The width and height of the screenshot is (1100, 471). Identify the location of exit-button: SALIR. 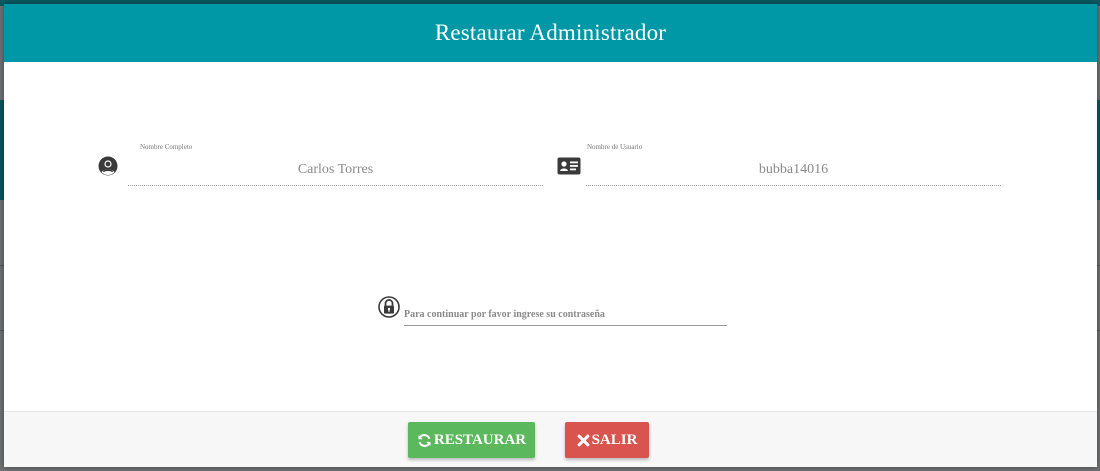
(607, 440).